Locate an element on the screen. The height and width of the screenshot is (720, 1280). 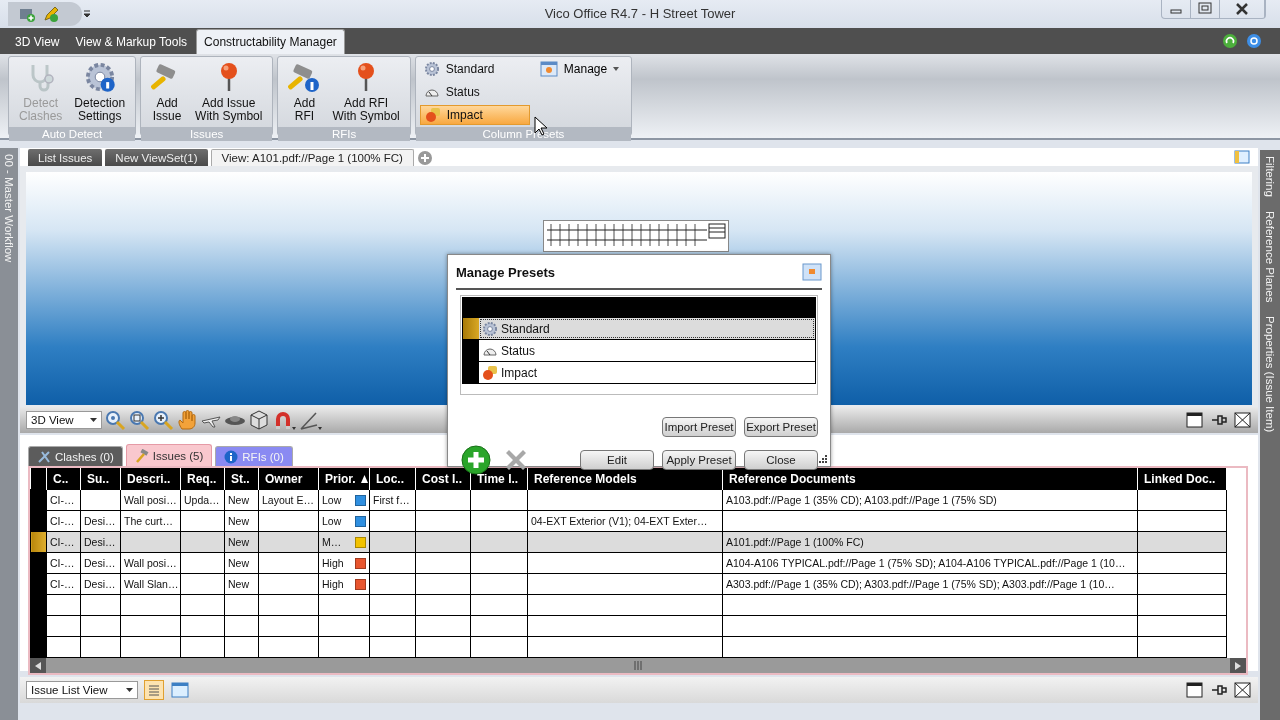
sort-arrow-icon is located at coordinates (364, 478).